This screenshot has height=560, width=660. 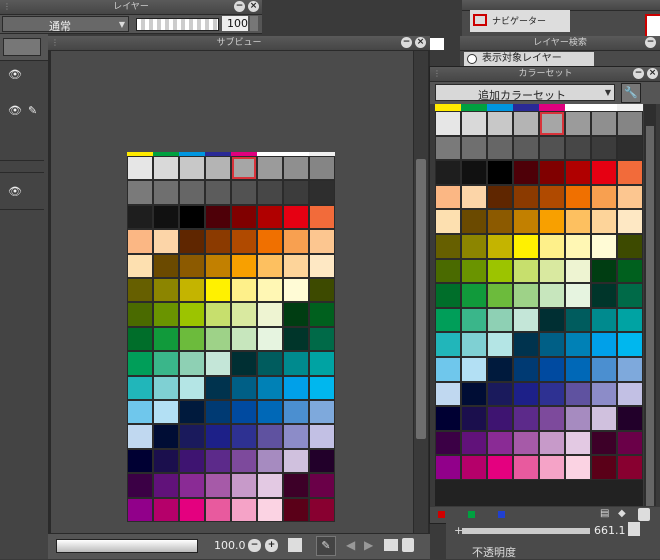 What do you see at coordinates (254, 23) in the screenshot?
I see `opacity-spin-icon` at bounding box center [254, 23].